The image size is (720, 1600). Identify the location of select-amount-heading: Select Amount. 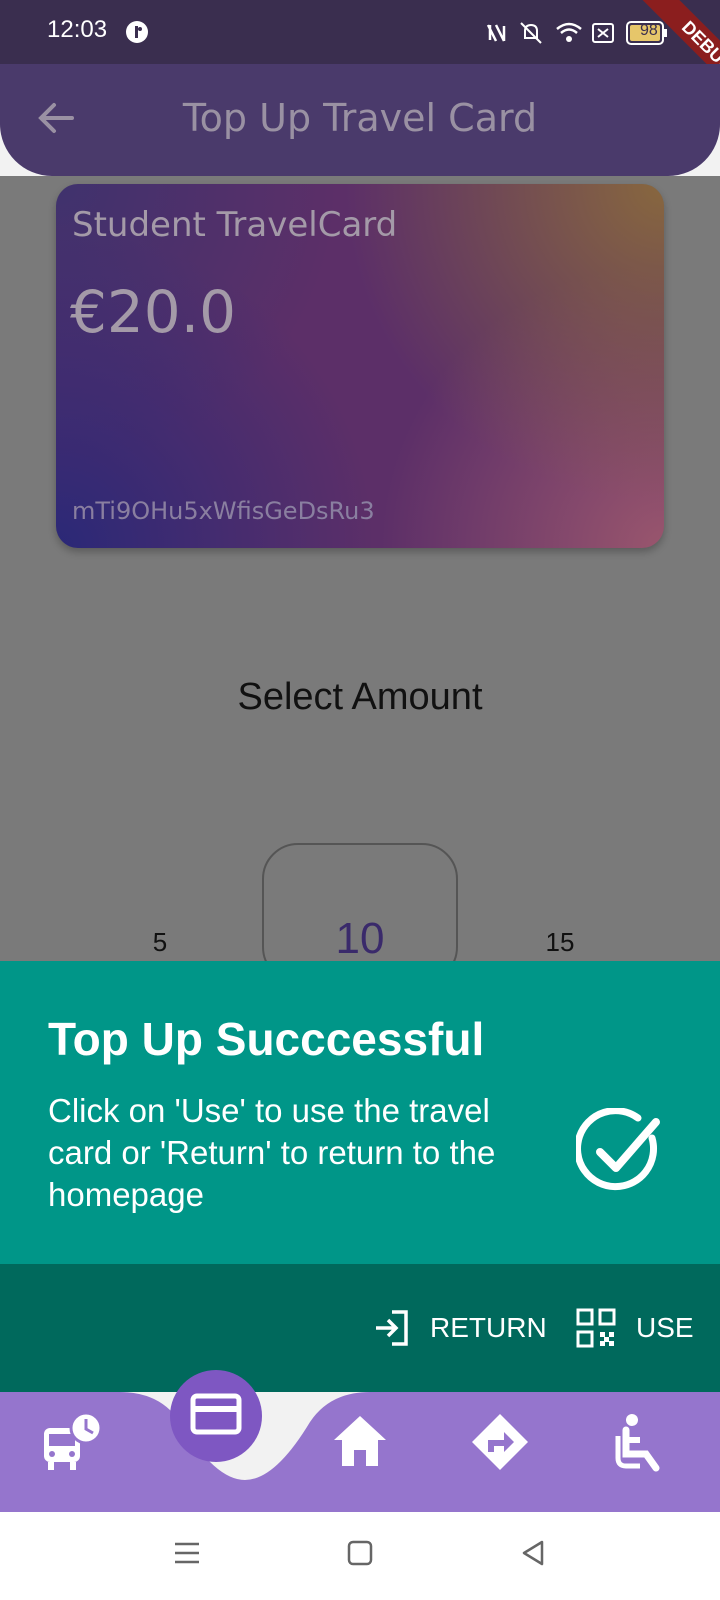
(360, 697).